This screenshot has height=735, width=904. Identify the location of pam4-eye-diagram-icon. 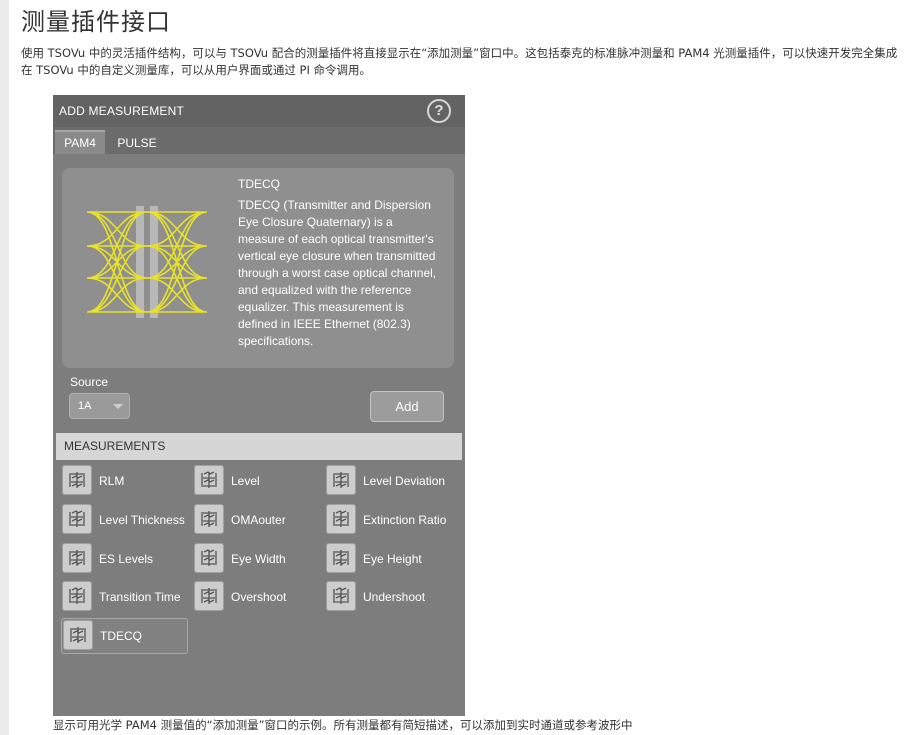
(147, 262).